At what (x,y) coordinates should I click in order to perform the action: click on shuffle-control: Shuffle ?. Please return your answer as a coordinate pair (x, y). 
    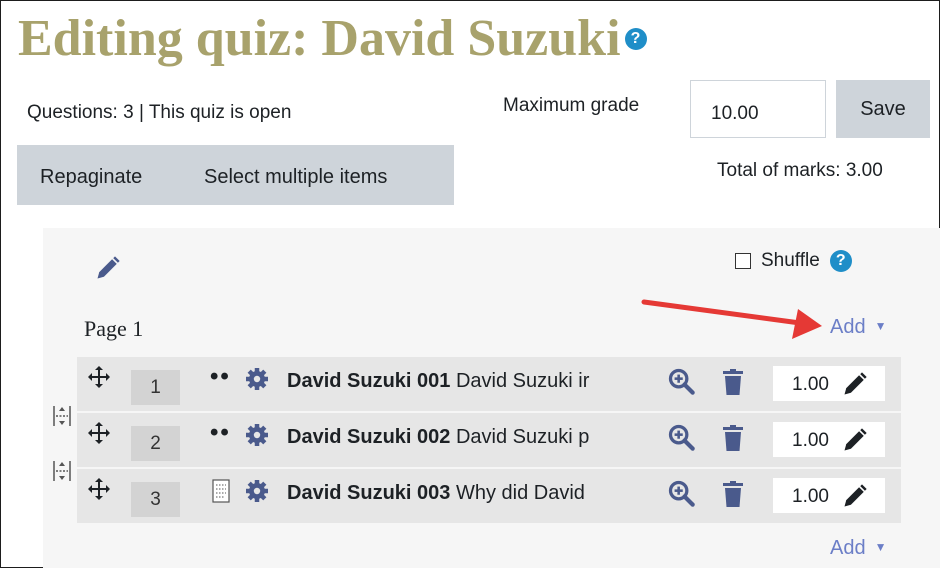
    Looking at the image, I should click on (793, 261).